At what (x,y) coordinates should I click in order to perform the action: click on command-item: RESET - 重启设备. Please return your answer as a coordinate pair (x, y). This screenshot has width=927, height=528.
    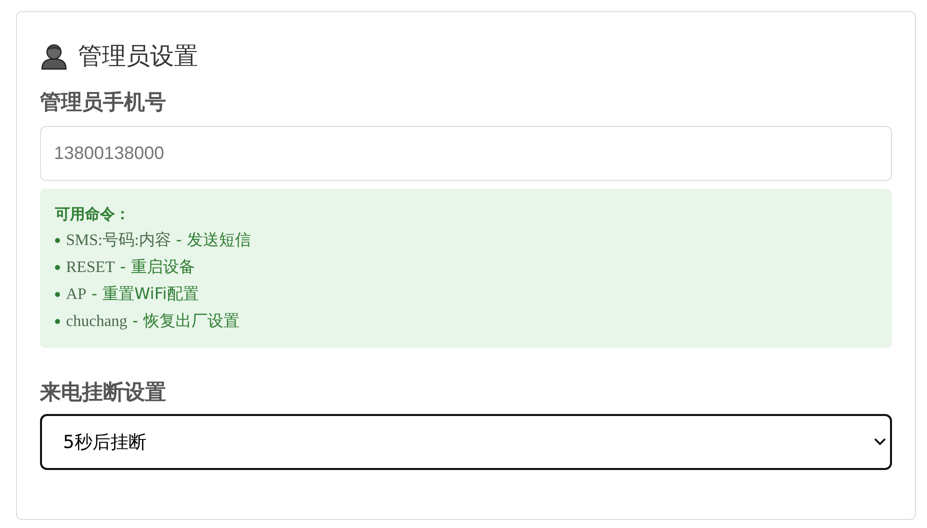
    Looking at the image, I should click on (130, 267).